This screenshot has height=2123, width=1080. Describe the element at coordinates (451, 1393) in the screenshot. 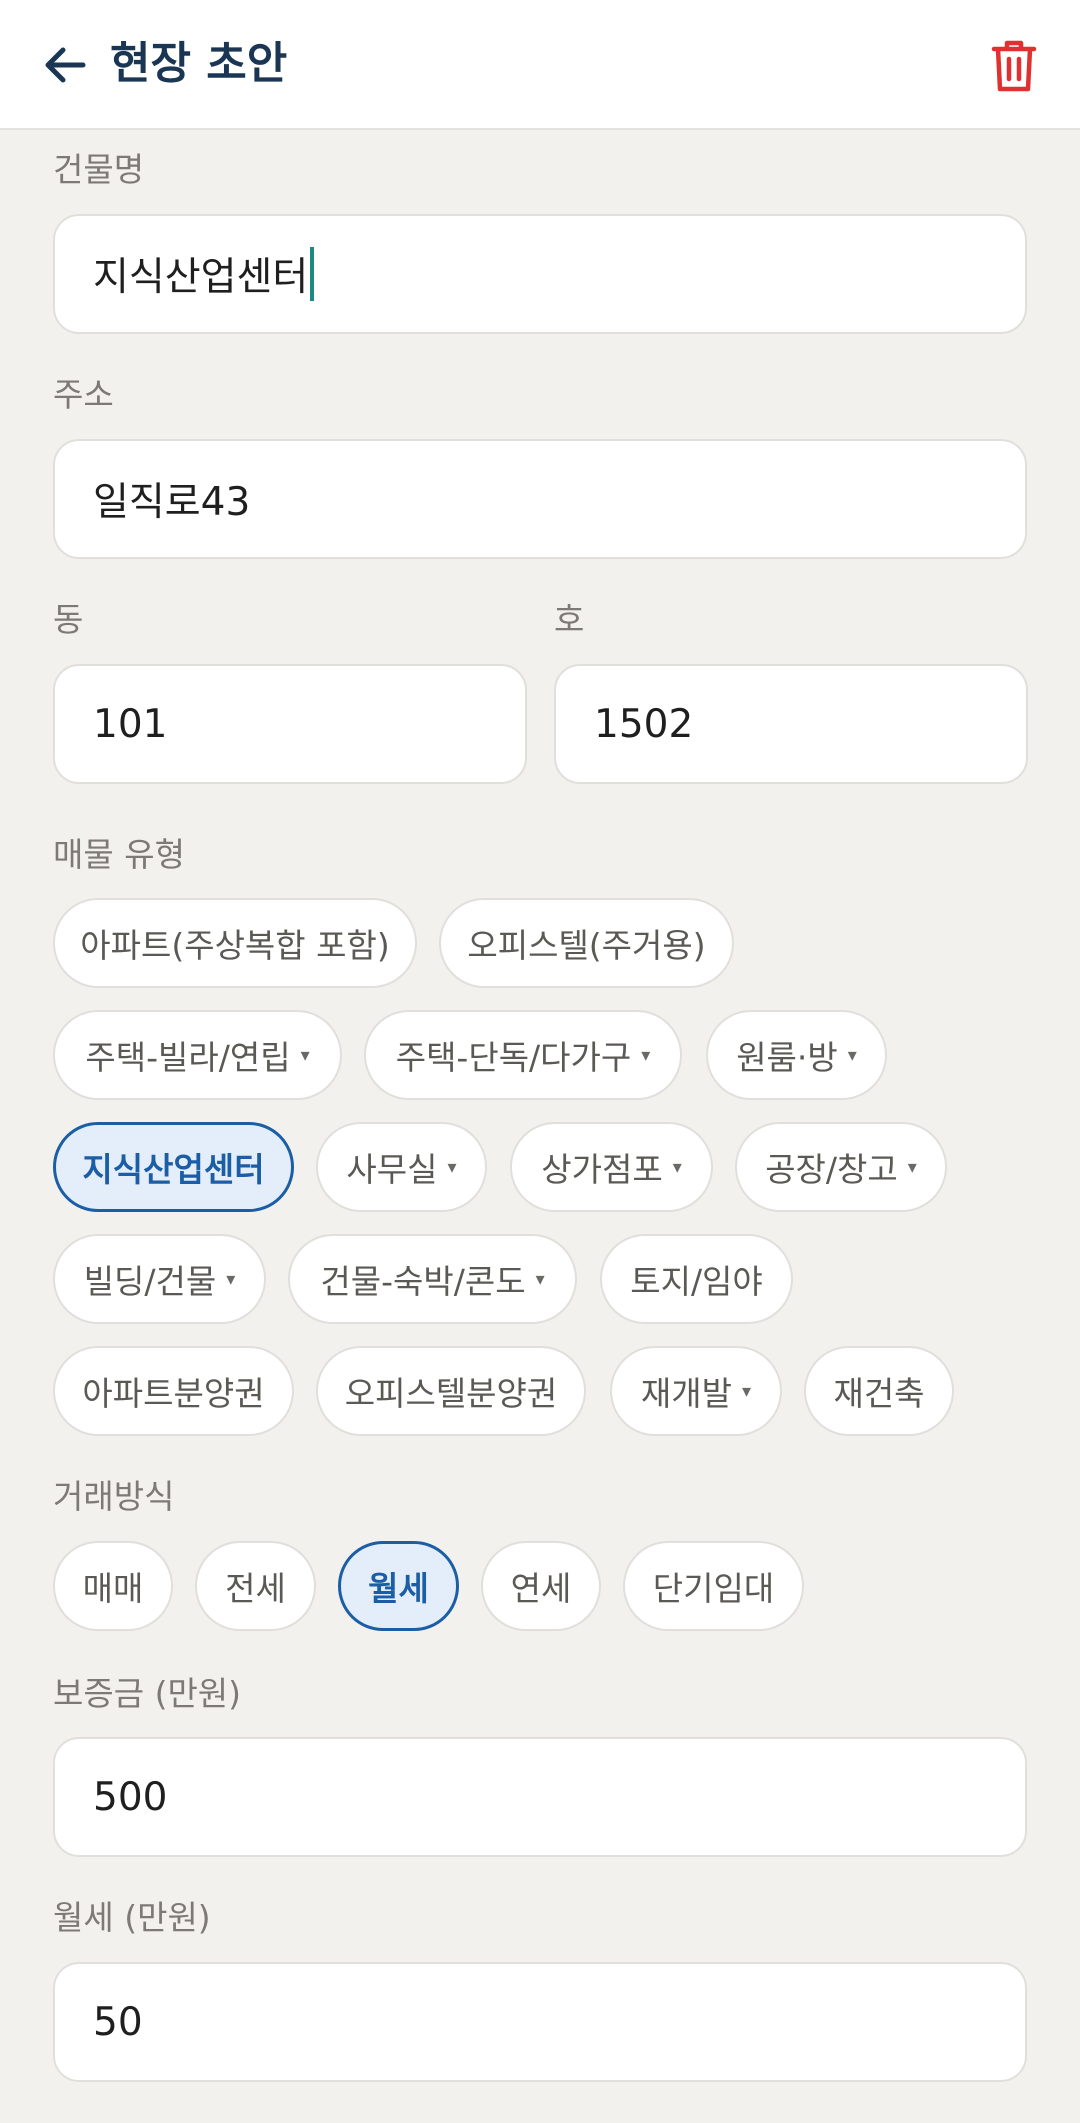

I see `chip-label: 오피스텔분양권` at that location.